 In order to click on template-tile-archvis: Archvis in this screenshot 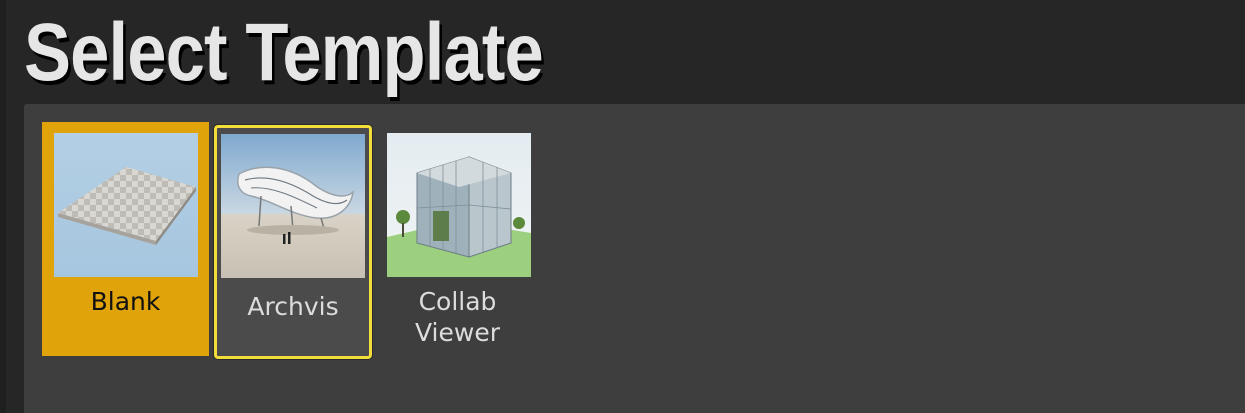, I will do `click(293, 242)`.